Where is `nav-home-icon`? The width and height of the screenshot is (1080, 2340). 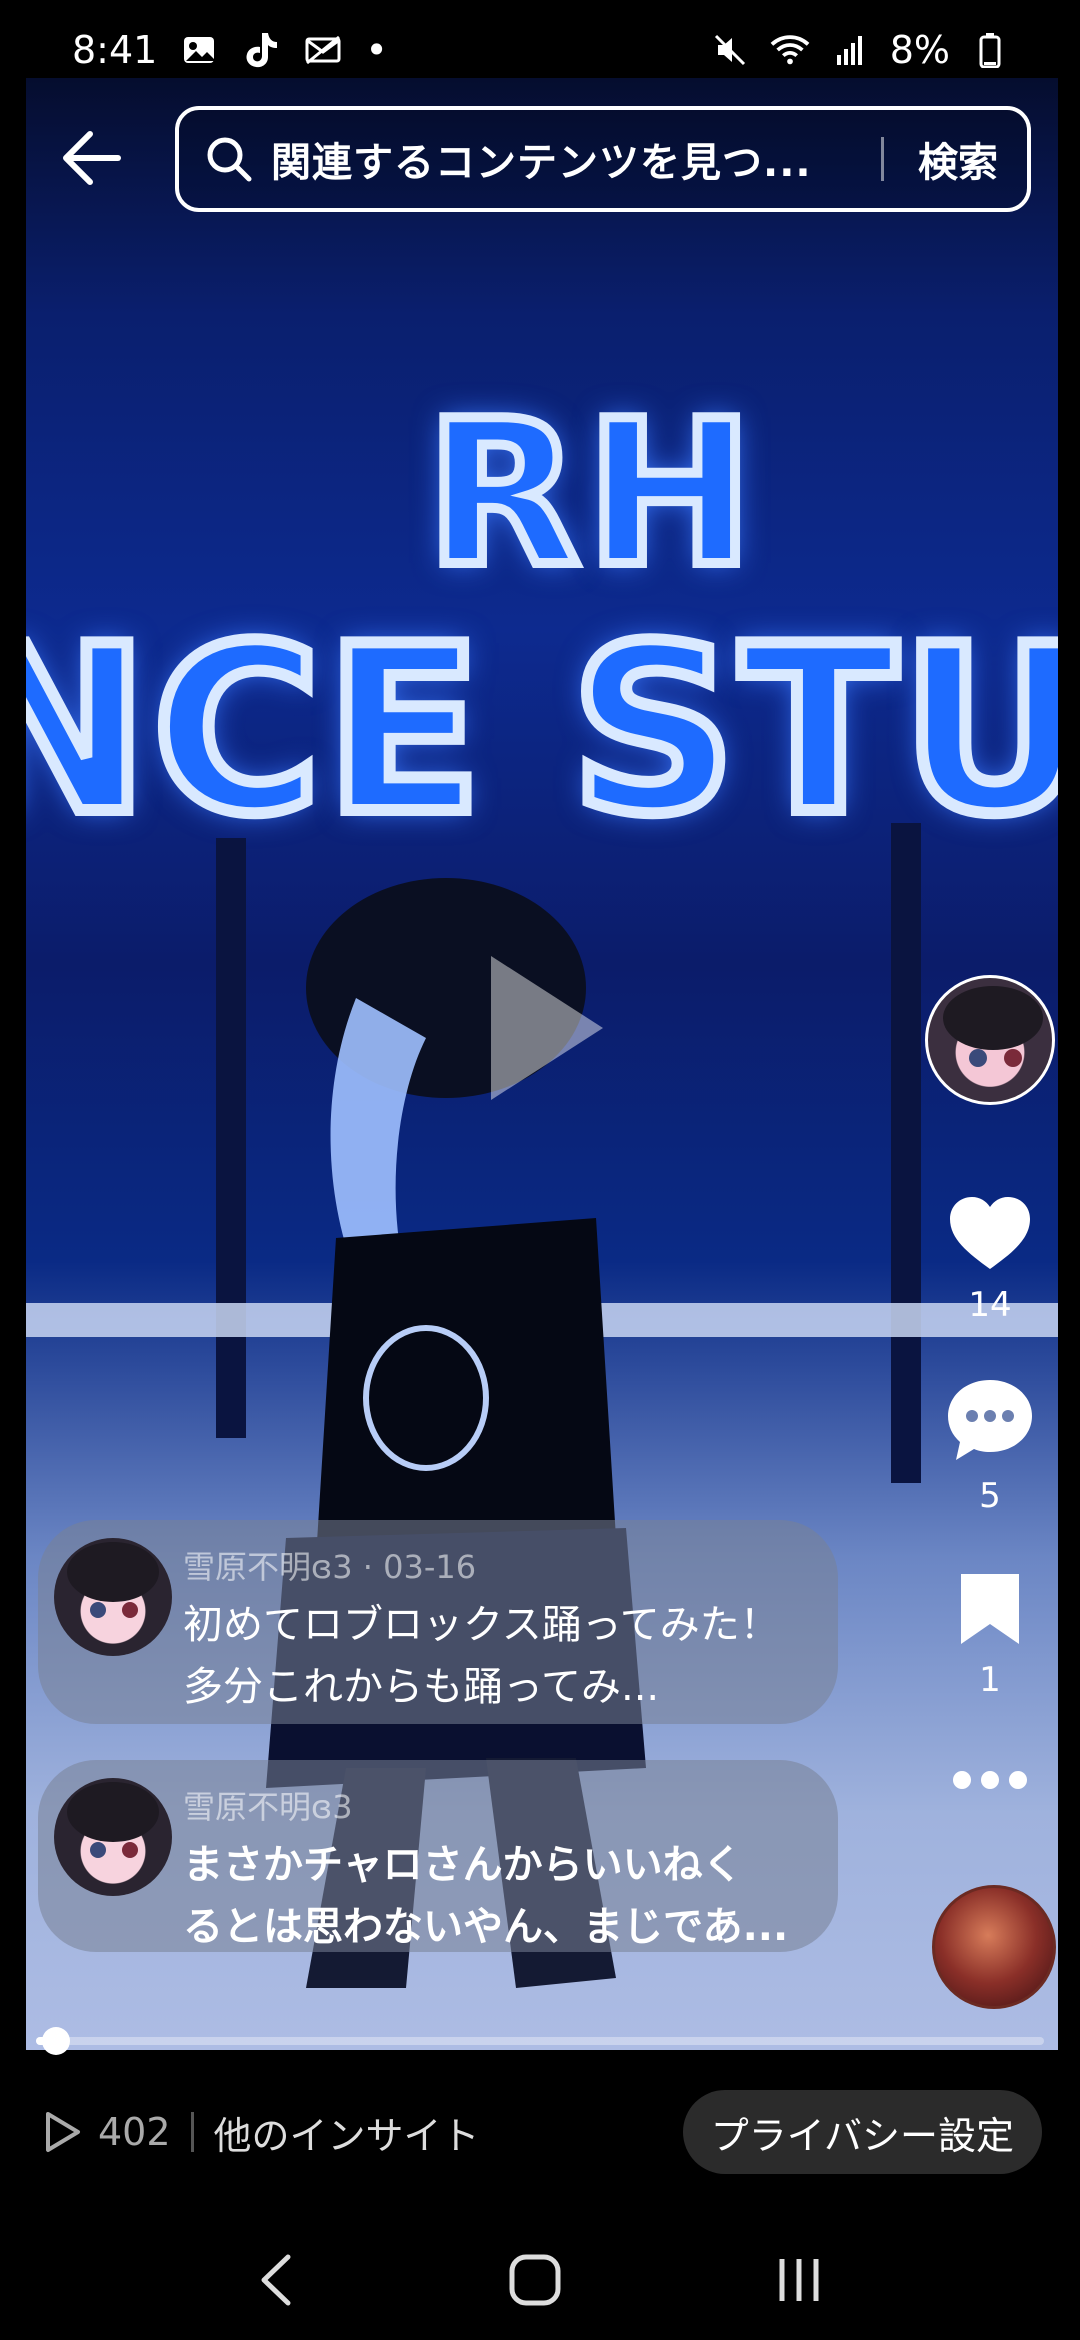
nav-home-icon is located at coordinates (535, 2280).